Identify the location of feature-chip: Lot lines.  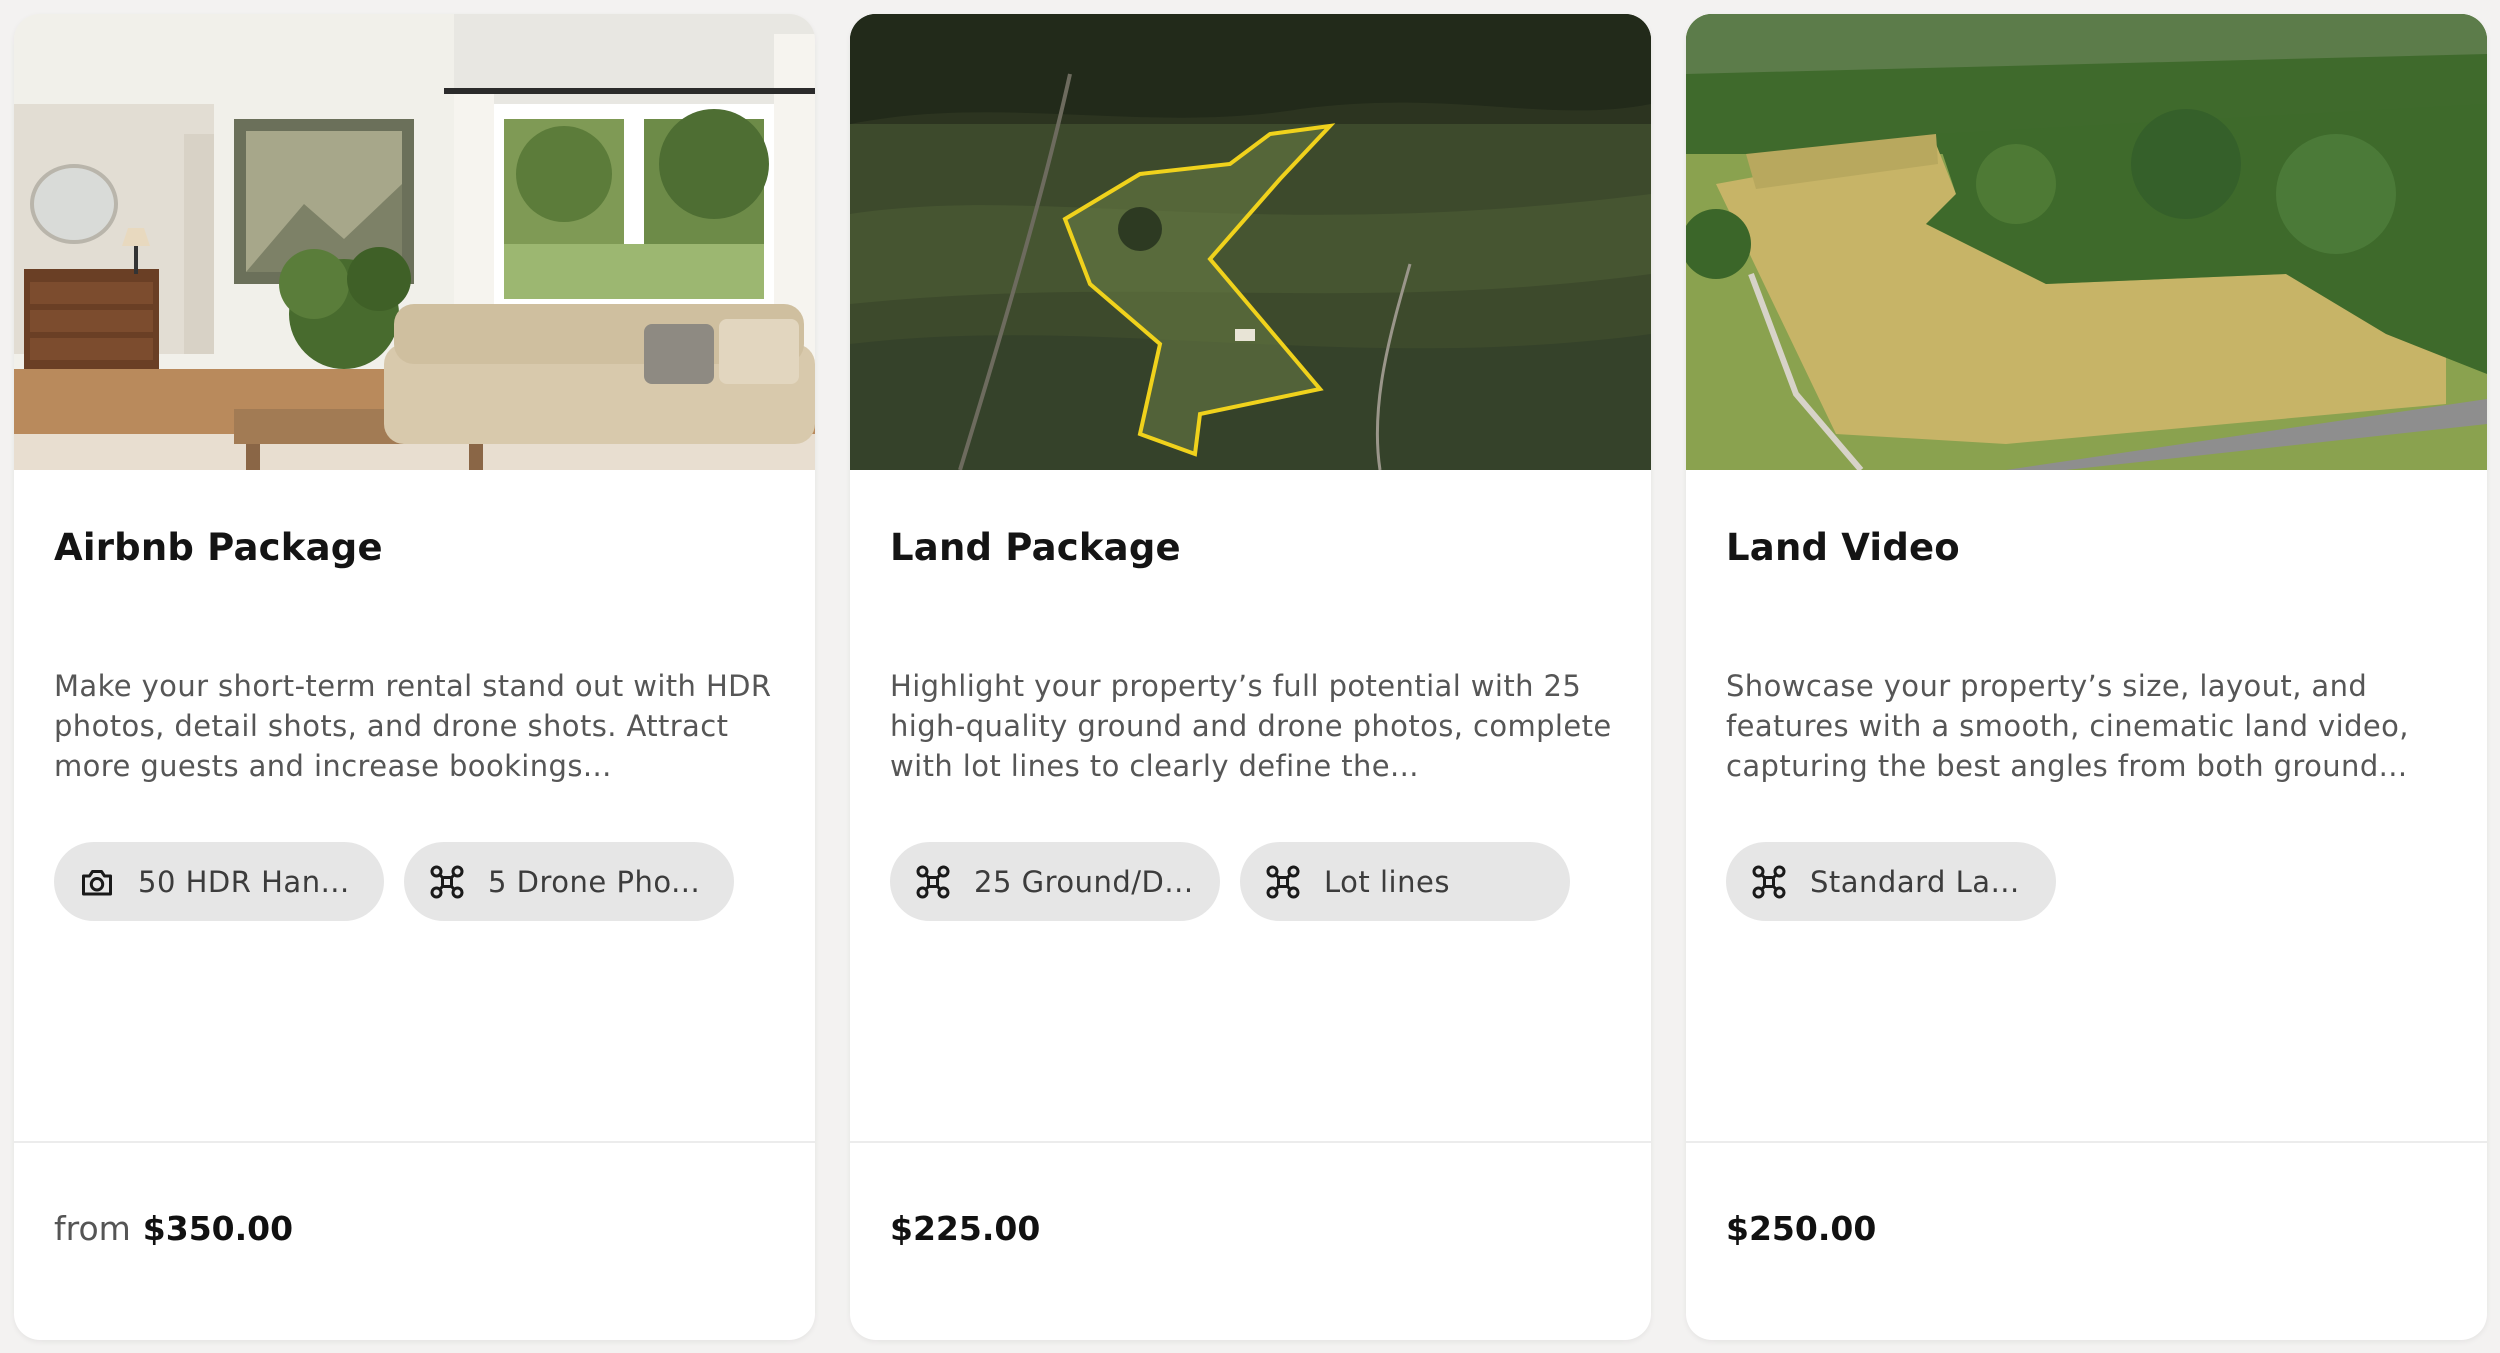
(1405, 881).